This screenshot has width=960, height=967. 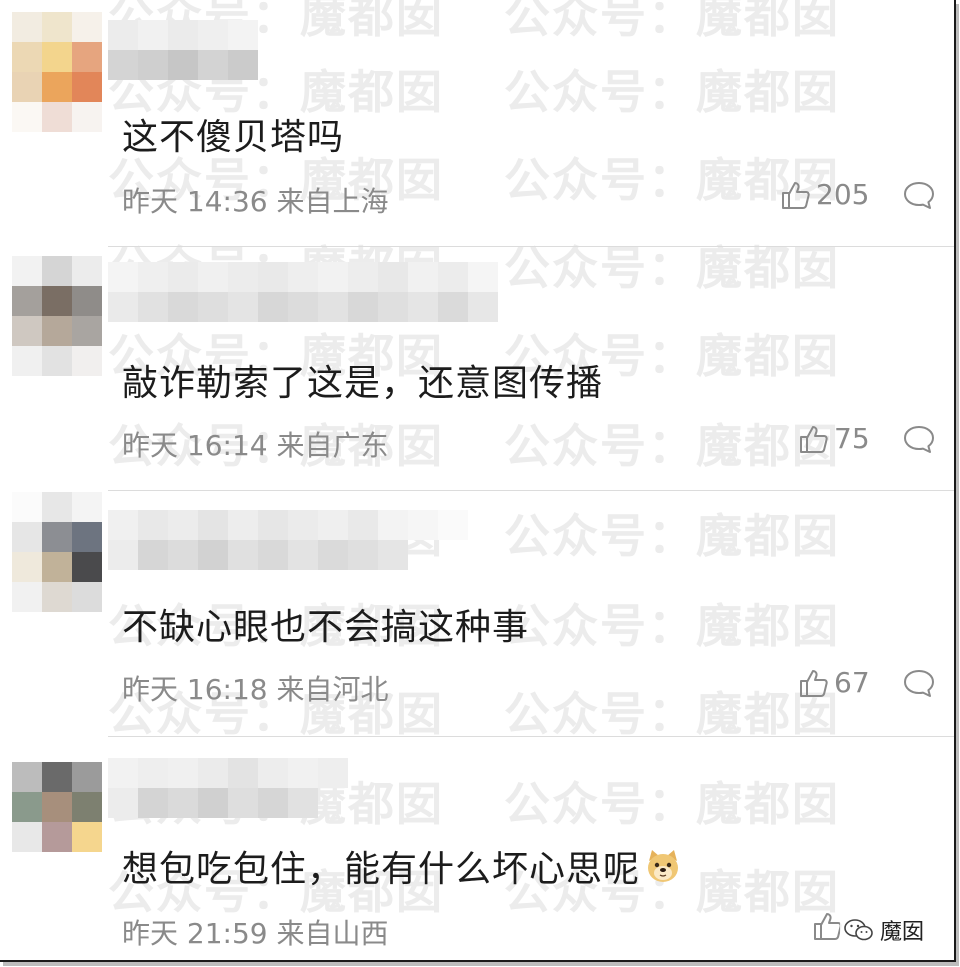 I want to click on comment-text: 这不傻贝塔吗, so click(x=233, y=137).